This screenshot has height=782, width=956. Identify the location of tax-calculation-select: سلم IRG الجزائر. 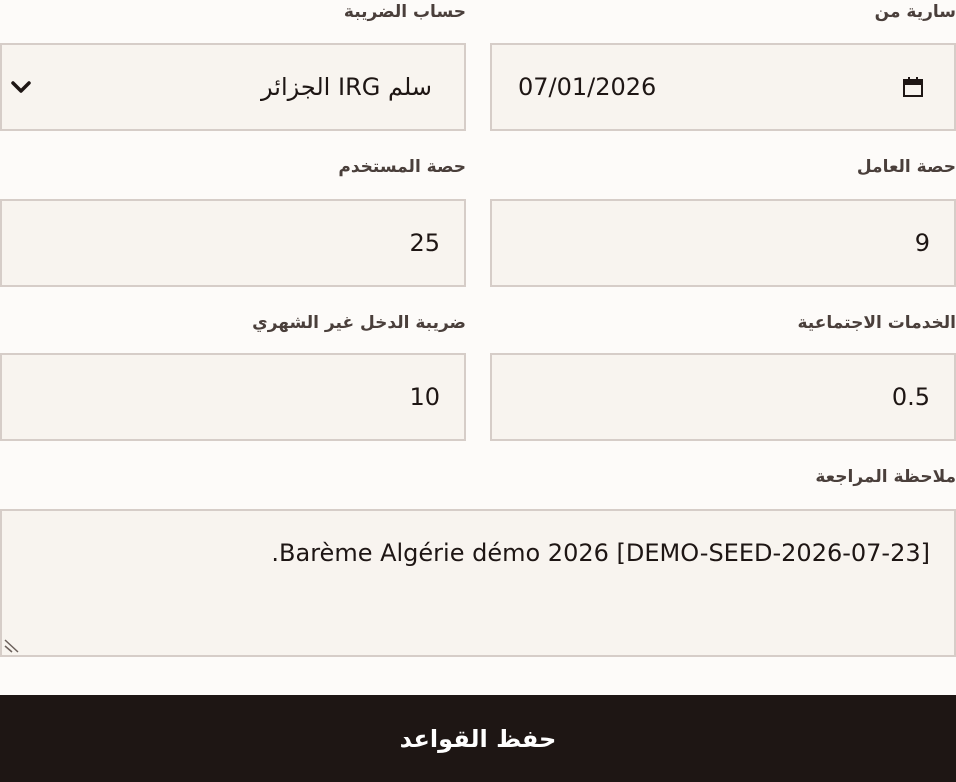
(233, 87).